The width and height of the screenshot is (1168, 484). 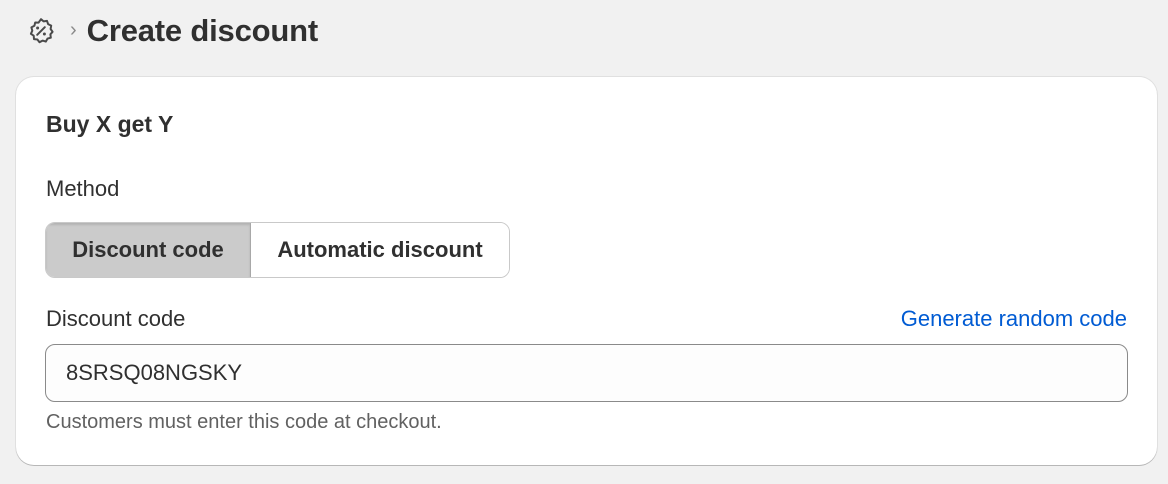 What do you see at coordinates (83, 188) in the screenshot?
I see `method-label: Method` at bounding box center [83, 188].